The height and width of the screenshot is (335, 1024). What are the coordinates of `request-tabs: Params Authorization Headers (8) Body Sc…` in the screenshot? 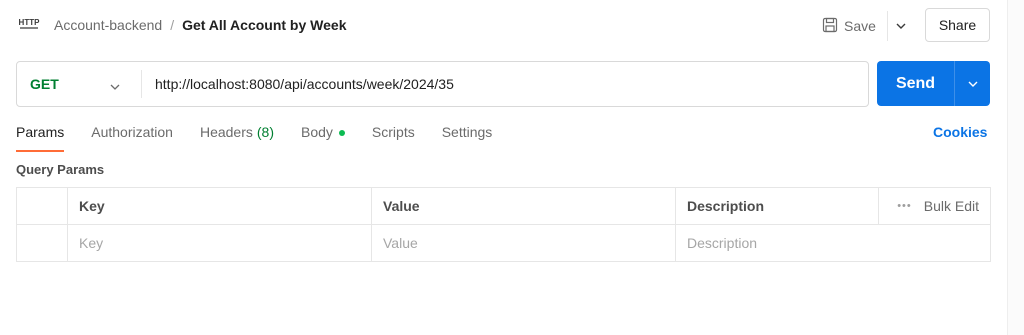 It's located at (267, 138).